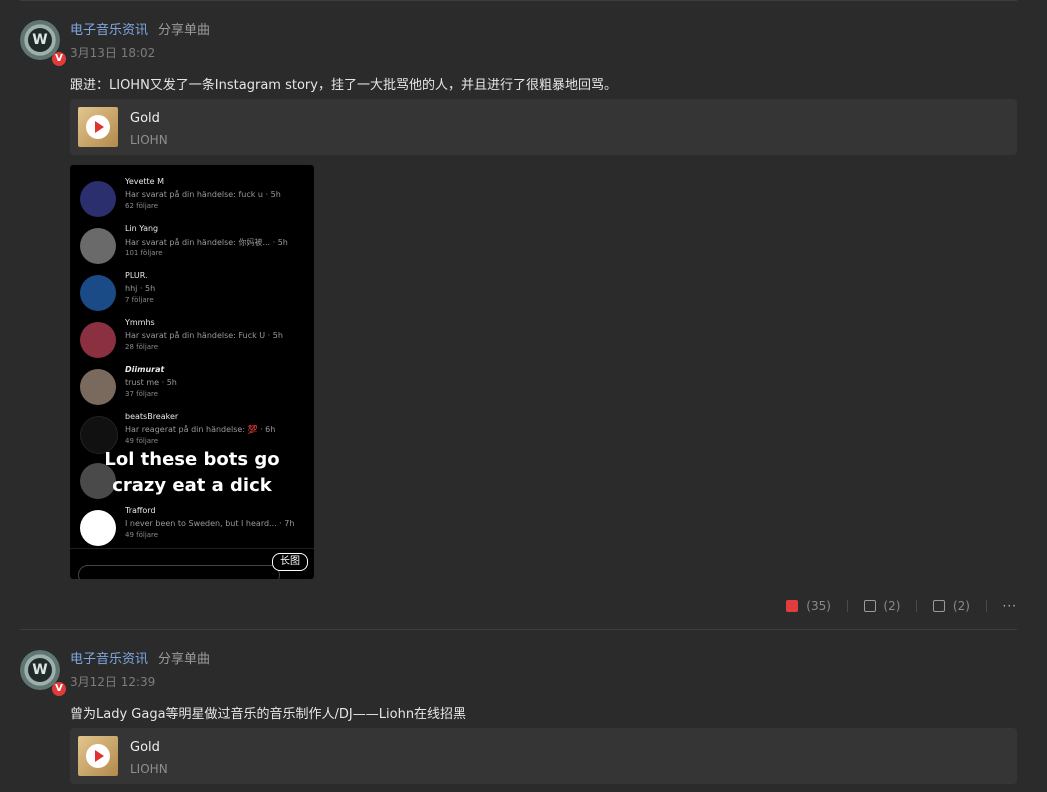 The image size is (1047, 792). Describe the element at coordinates (152, 416) in the screenshot. I see `story-user-name: beatsBreaker` at that location.